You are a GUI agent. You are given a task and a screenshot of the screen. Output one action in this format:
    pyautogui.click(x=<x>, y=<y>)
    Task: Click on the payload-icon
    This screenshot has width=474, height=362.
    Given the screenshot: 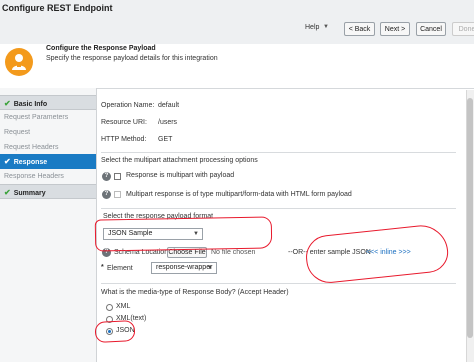 What is the action you would take?
    pyautogui.click(x=19, y=62)
    